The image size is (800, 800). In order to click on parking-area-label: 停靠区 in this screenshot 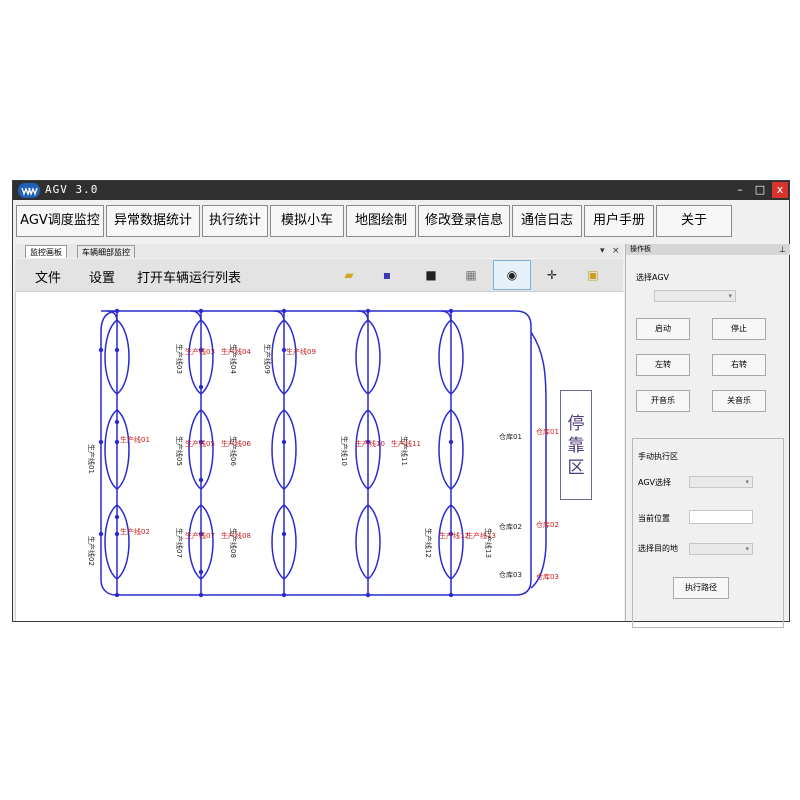, I will do `click(576, 446)`.